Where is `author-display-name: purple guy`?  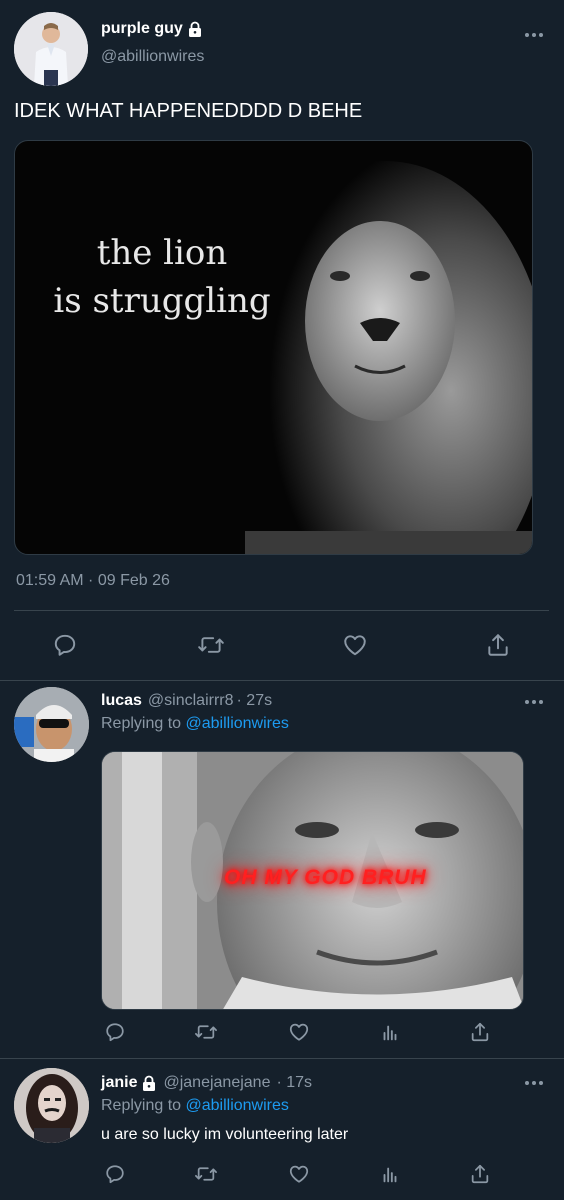 author-display-name: purple guy is located at coordinates (142, 29).